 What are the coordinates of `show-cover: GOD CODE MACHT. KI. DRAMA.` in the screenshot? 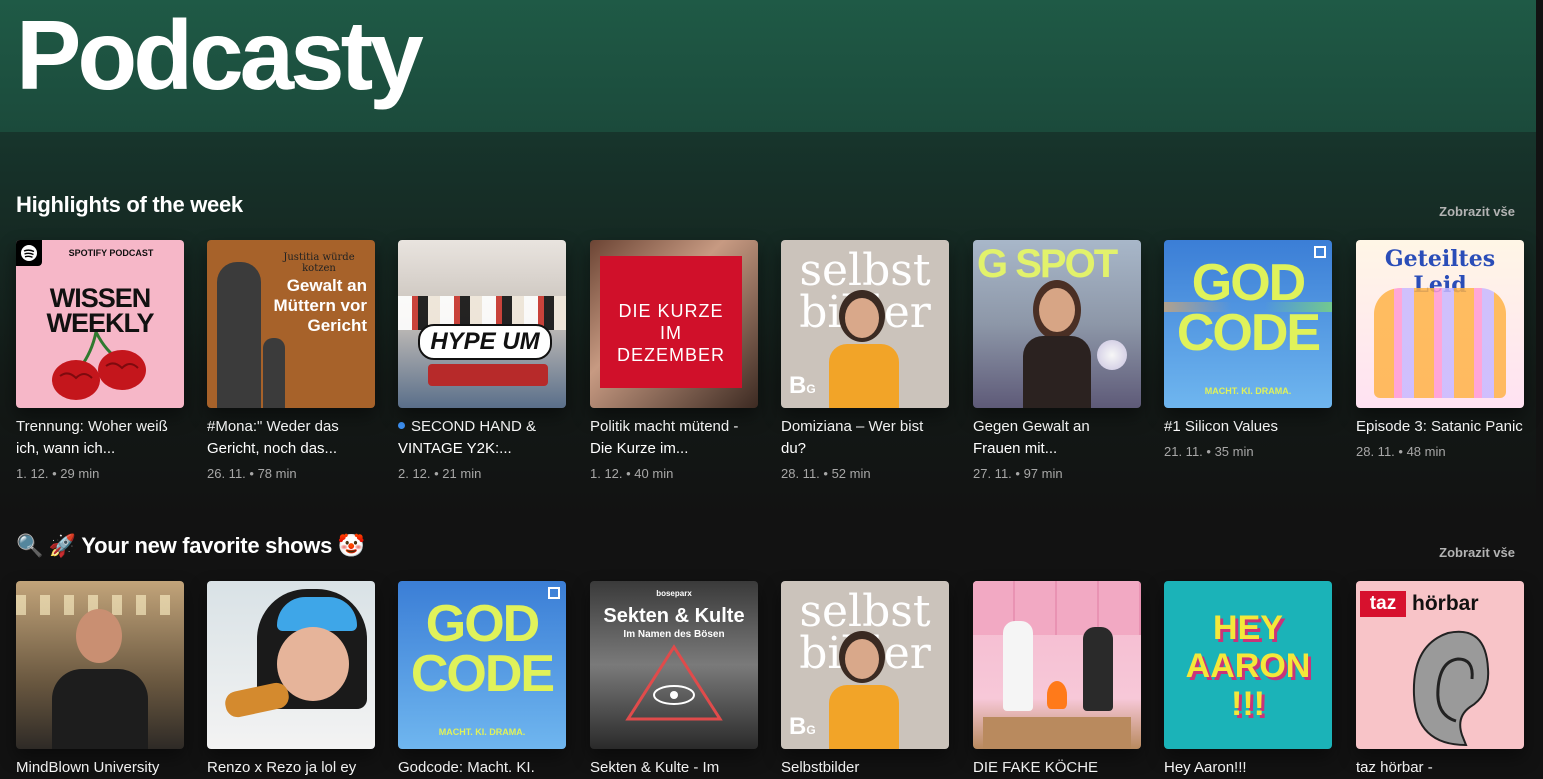 It's located at (482, 665).